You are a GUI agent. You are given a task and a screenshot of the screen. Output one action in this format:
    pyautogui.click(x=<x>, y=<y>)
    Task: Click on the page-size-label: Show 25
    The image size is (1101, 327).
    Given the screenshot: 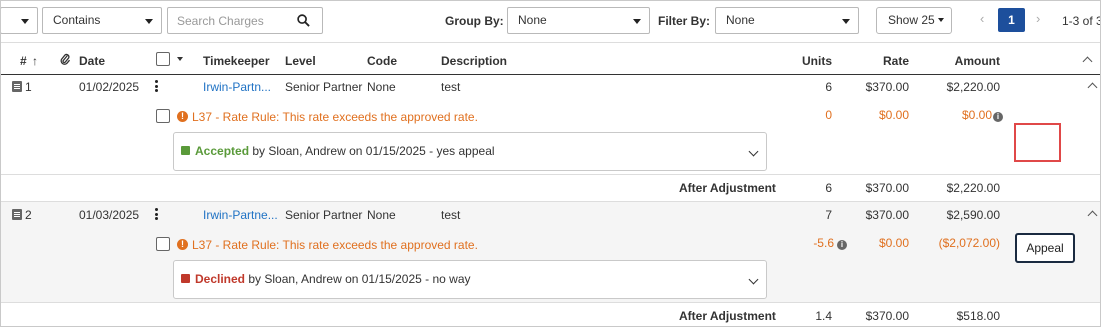 What is the action you would take?
    pyautogui.click(x=911, y=20)
    